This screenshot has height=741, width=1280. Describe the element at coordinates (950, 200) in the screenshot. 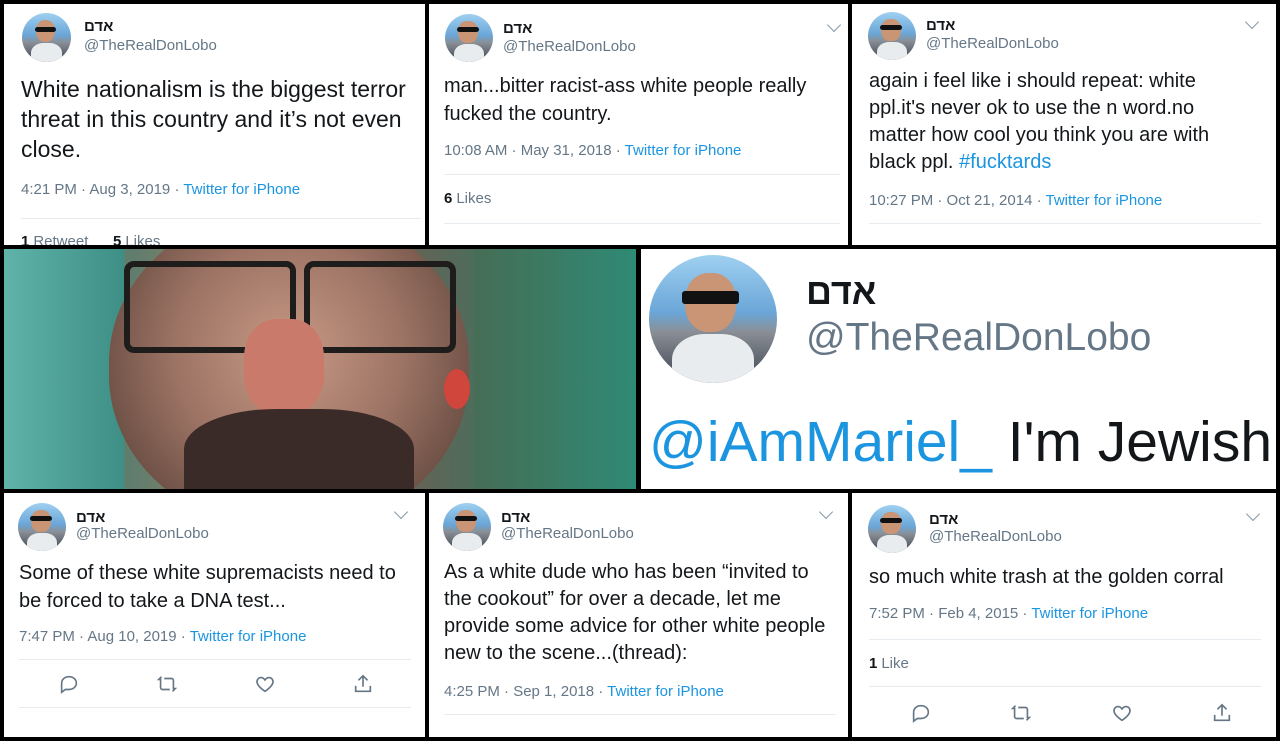

I see `tweet-time: 10:27 PM · Oct 21, 2014` at that location.